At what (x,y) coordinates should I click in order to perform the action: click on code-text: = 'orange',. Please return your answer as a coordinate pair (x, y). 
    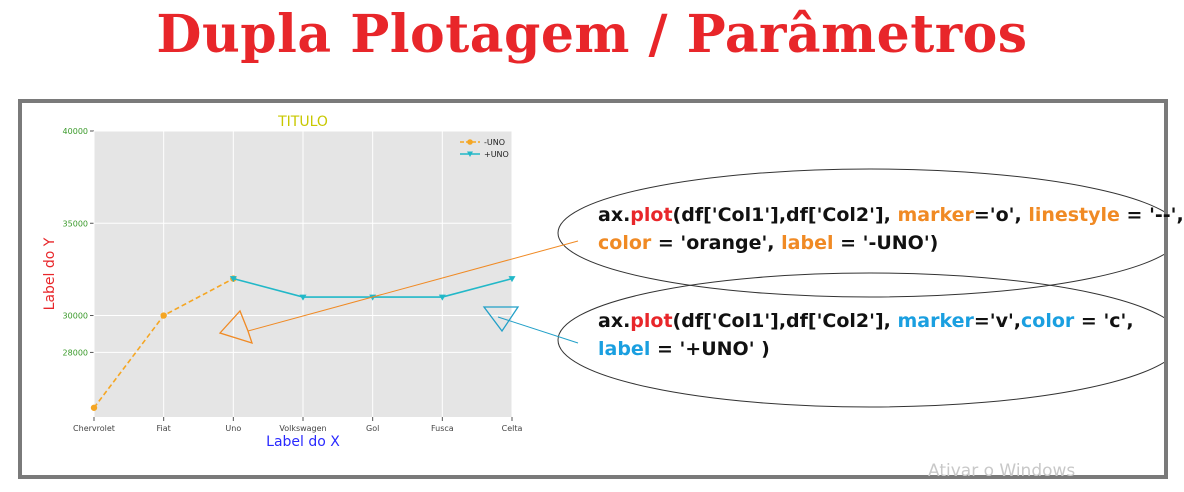
    Looking at the image, I should click on (716, 243).